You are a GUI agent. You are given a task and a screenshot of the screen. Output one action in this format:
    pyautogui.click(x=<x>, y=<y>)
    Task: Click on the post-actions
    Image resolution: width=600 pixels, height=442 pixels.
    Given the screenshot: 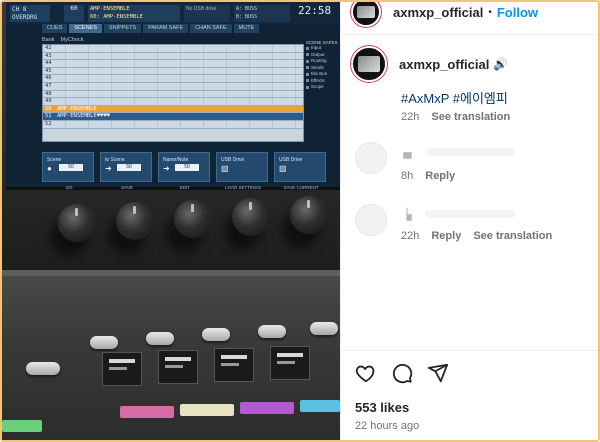 What is the action you would take?
    pyautogui.click(x=402, y=373)
    